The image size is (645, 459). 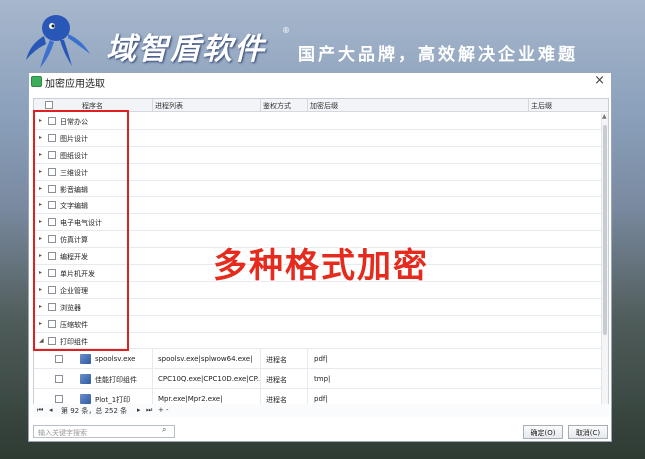 What do you see at coordinates (75, 84) in the screenshot?
I see `dialog-title: 加密应用选取` at bounding box center [75, 84].